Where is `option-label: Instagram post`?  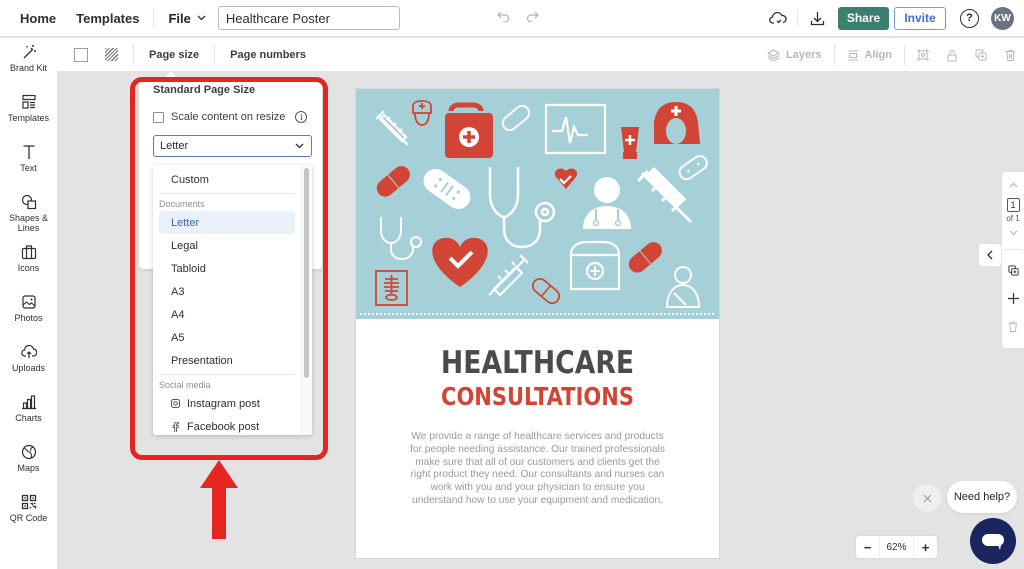 option-label: Instagram post is located at coordinates (223, 403).